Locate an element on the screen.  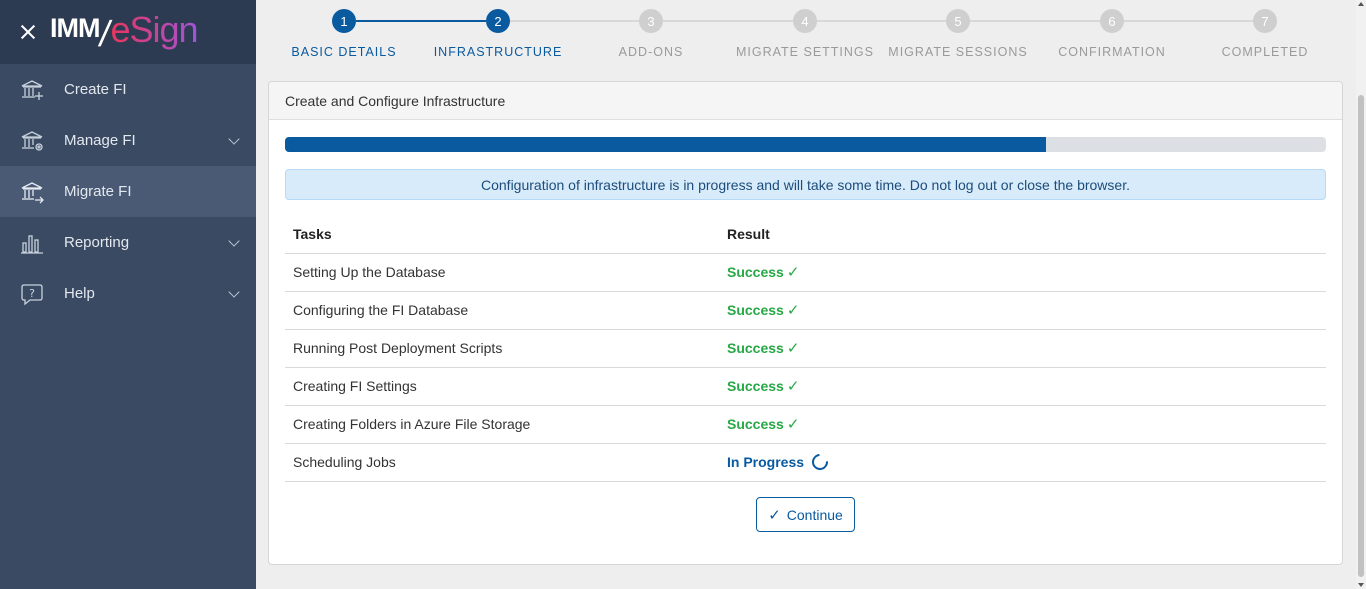
sidebar-item-help: ? Help is located at coordinates (128, 293).